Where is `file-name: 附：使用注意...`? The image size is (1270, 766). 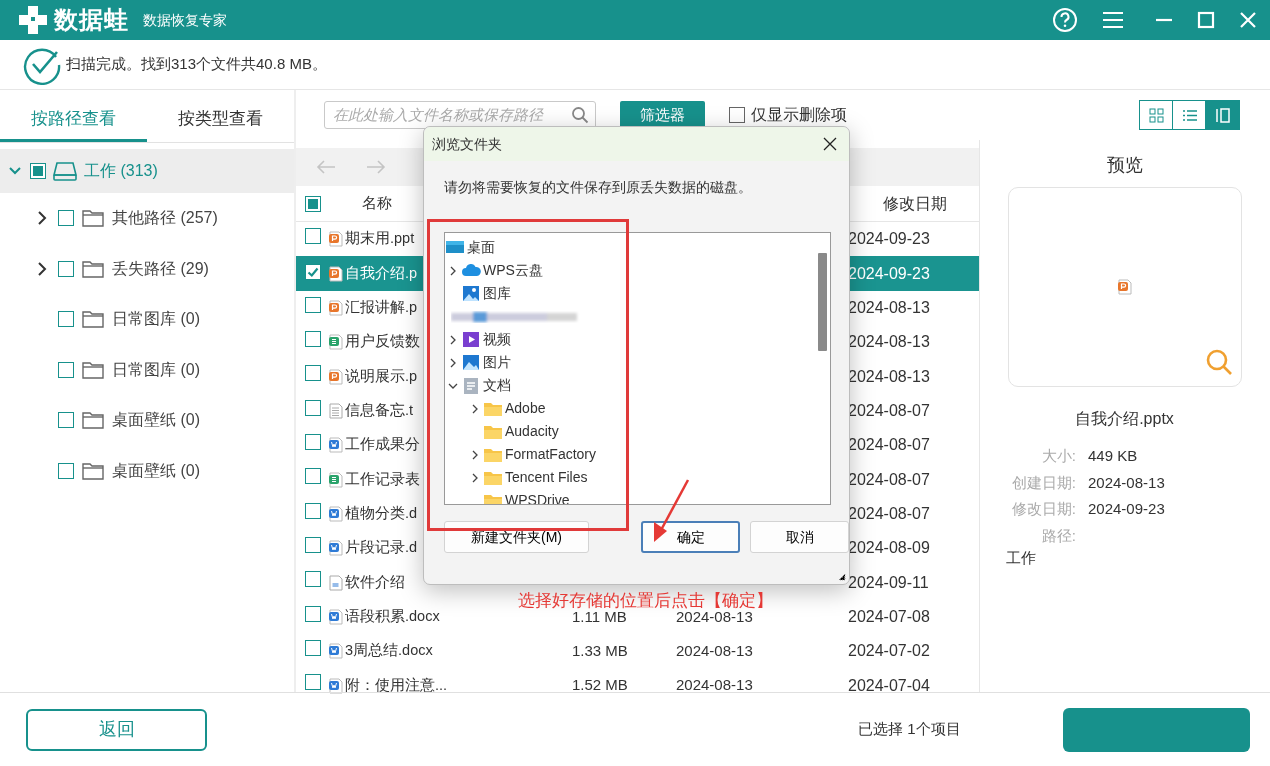
file-name: 附：使用注意... is located at coordinates (396, 684).